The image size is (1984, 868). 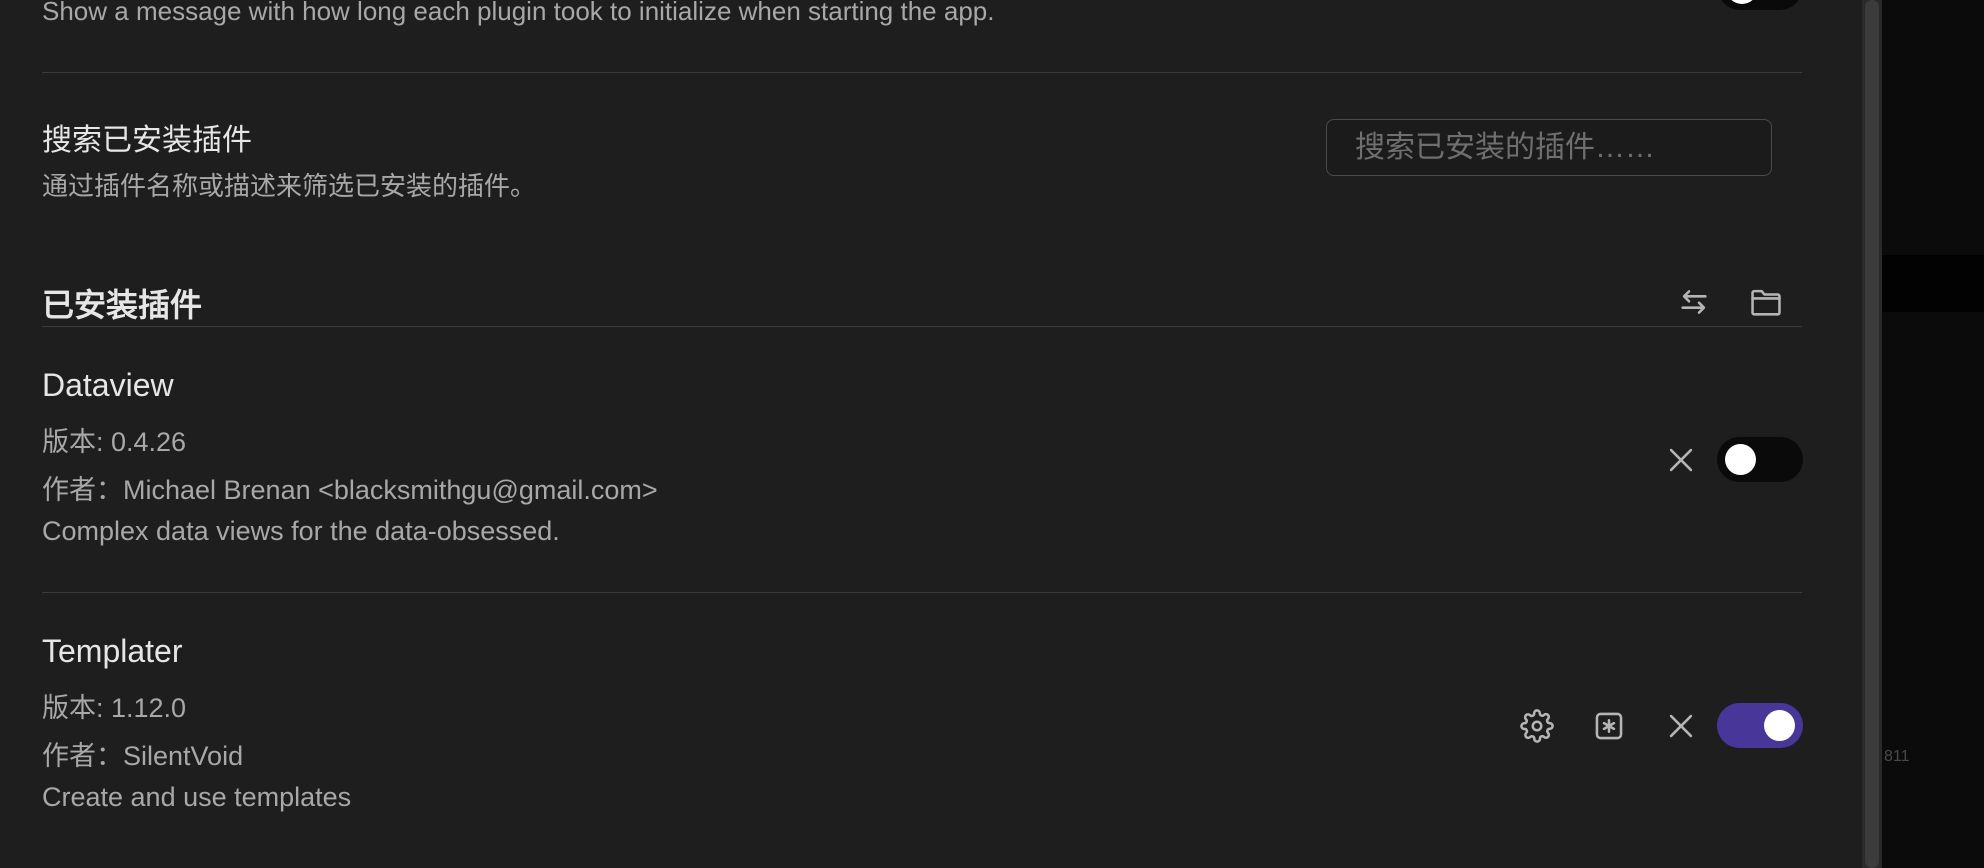 I want to click on hotkey-icon, so click(x=1609, y=726).